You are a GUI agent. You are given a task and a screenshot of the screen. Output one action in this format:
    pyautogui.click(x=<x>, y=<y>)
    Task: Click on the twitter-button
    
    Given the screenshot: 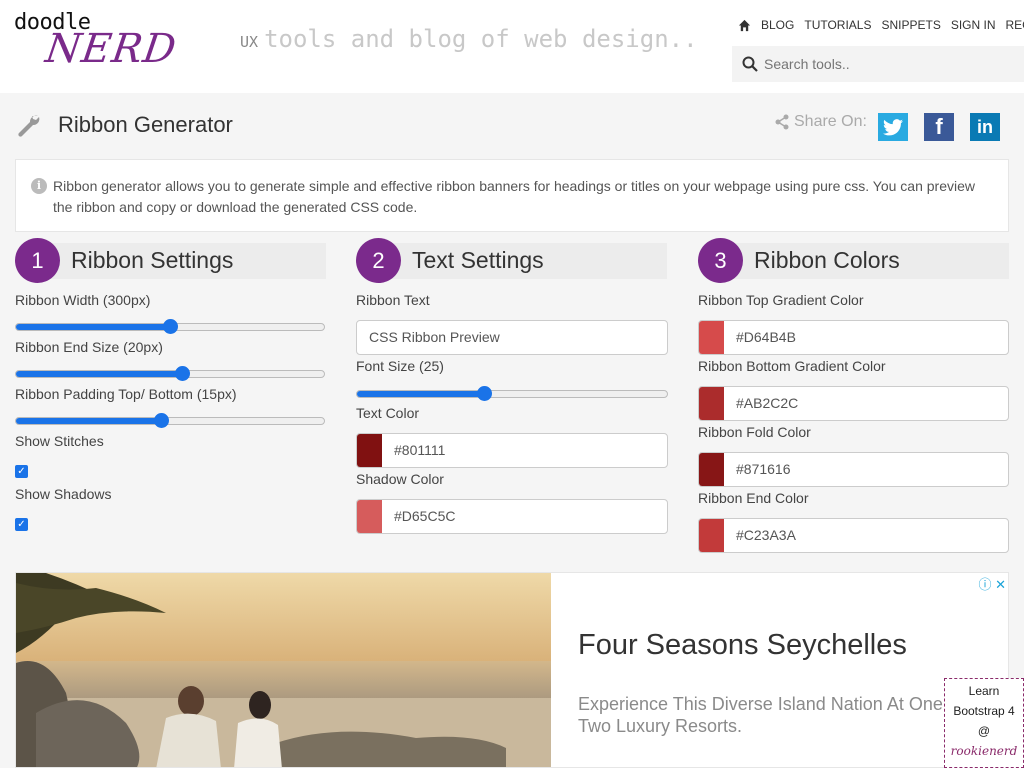 What is the action you would take?
    pyautogui.click(x=893, y=127)
    